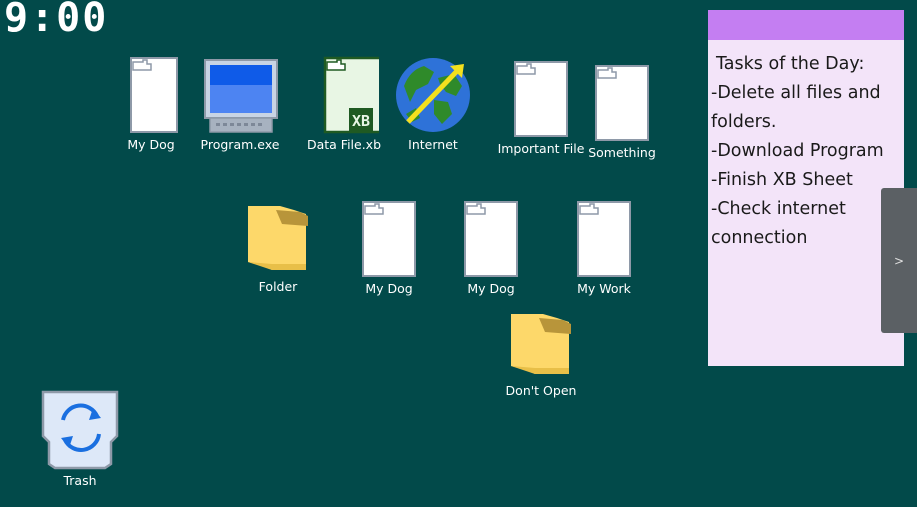  Describe the element at coordinates (278, 286) in the screenshot. I see `folder-label: Folder` at that location.